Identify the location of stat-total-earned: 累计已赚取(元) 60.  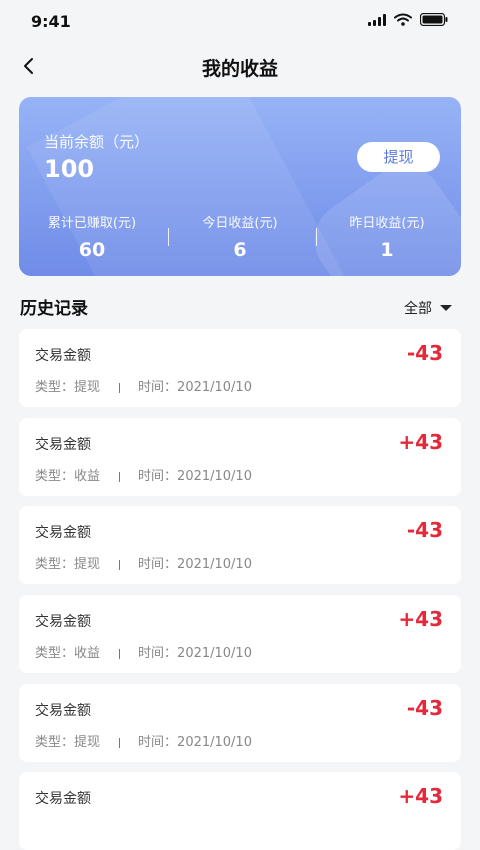
(92, 236).